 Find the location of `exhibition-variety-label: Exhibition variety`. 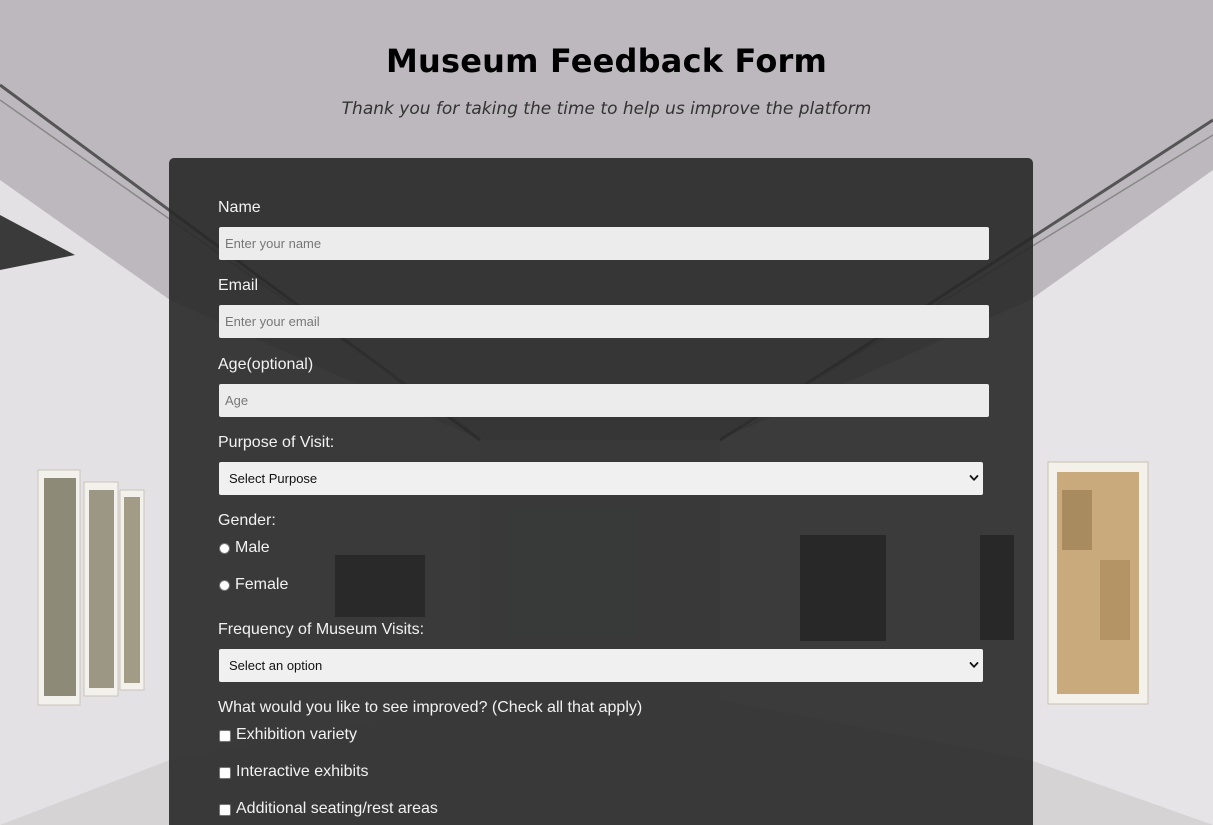

exhibition-variety-label: Exhibition variety is located at coordinates (296, 734).